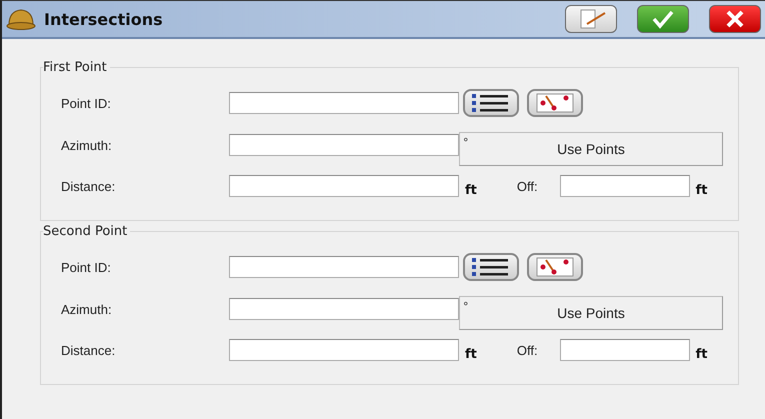  I want to click on close-icon, so click(735, 19).